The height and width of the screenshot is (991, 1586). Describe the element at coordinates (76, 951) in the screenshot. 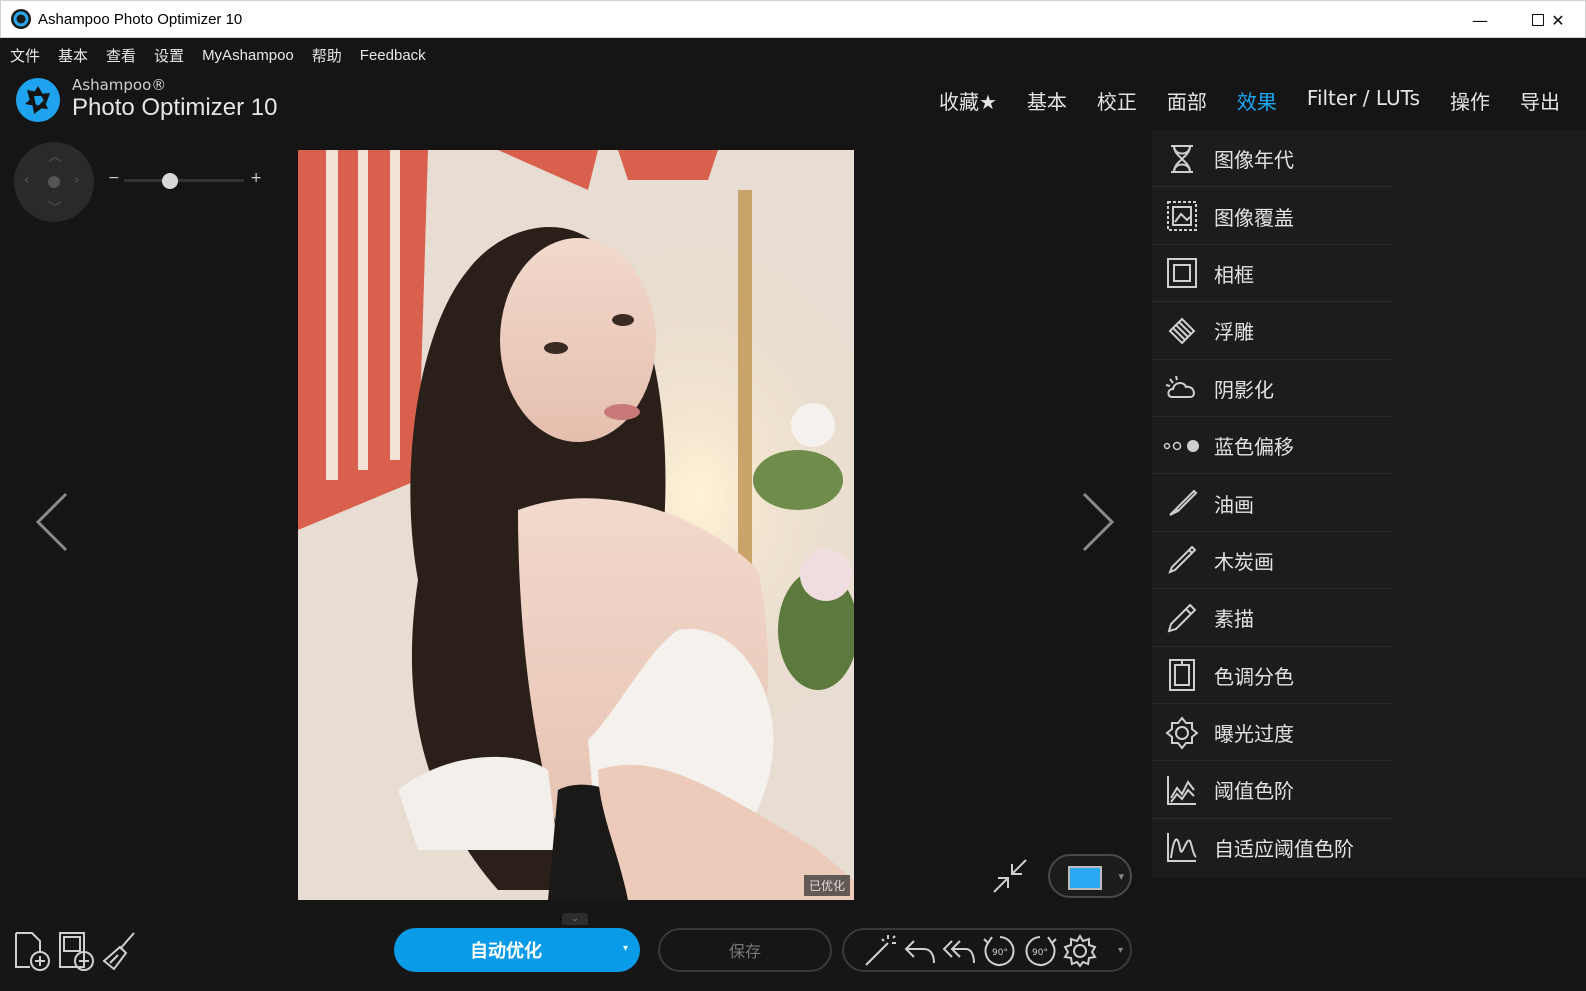

I see `add-folder-icon` at that location.